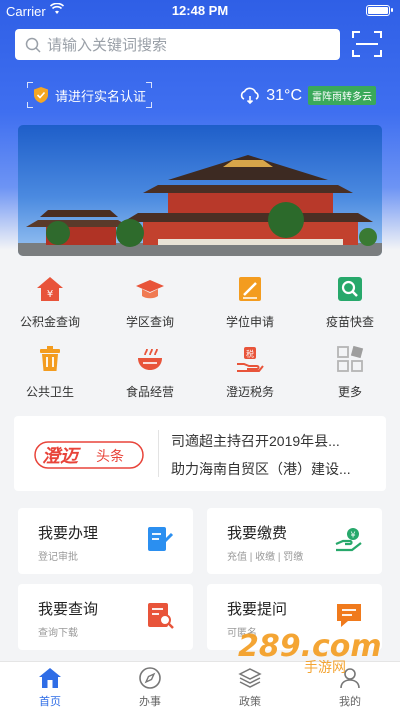  Describe the element at coordinates (68, 533) in the screenshot. I see `card-title: 我要办理` at that location.